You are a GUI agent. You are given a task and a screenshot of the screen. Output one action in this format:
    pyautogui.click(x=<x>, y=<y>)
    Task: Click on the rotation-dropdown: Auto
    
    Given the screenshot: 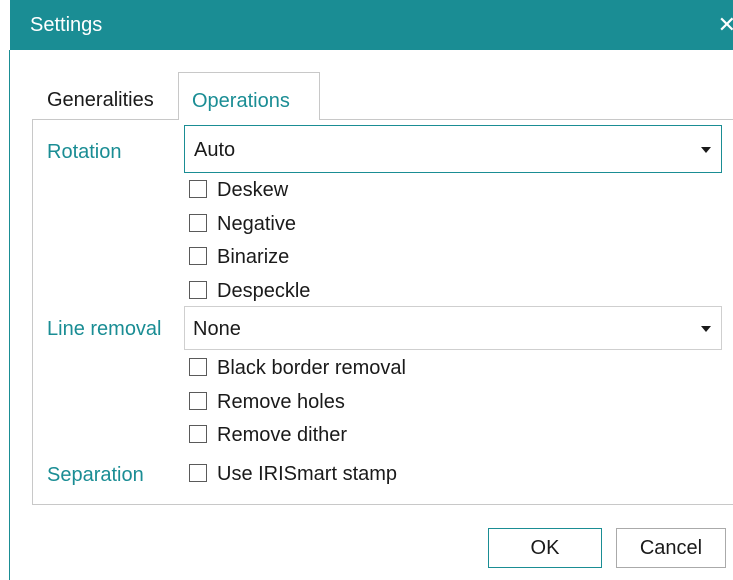 What is the action you would take?
    pyautogui.click(x=453, y=149)
    